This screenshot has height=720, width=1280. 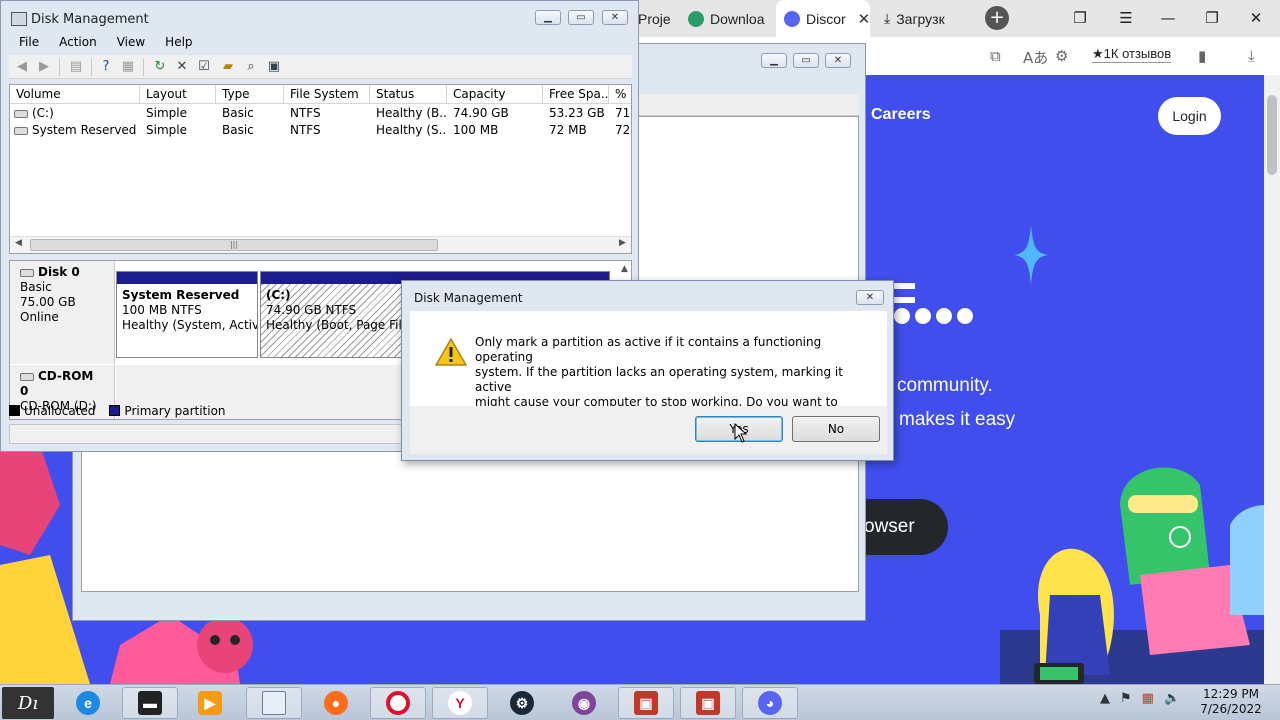 What do you see at coordinates (624, 269) in the screenshot?
I see `scroll-up-icon: ▲` at bounding box center [624, 269].